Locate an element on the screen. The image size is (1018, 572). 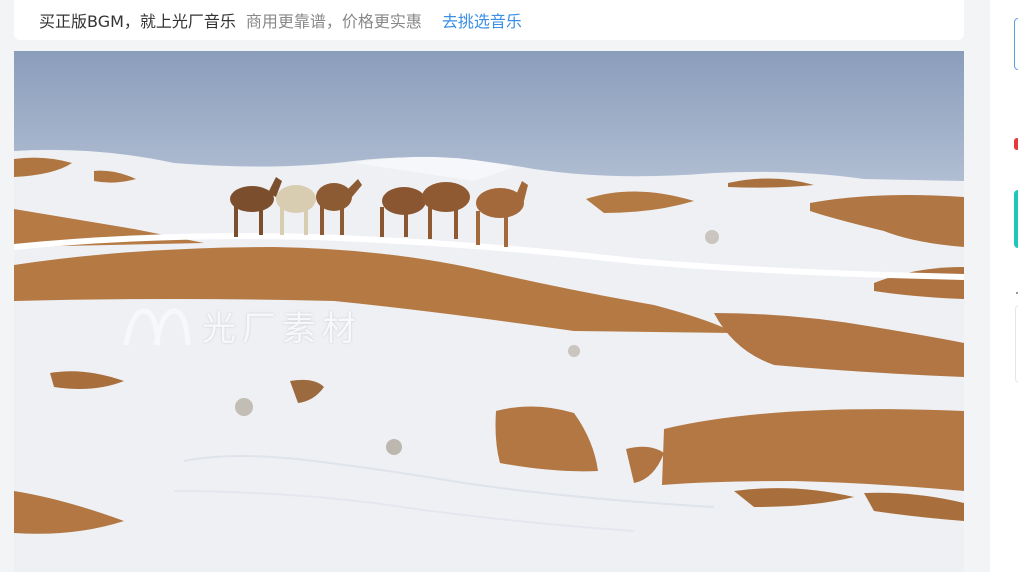
choose-music-link: 去挑选音乐 is located at coordinates (482, 20).